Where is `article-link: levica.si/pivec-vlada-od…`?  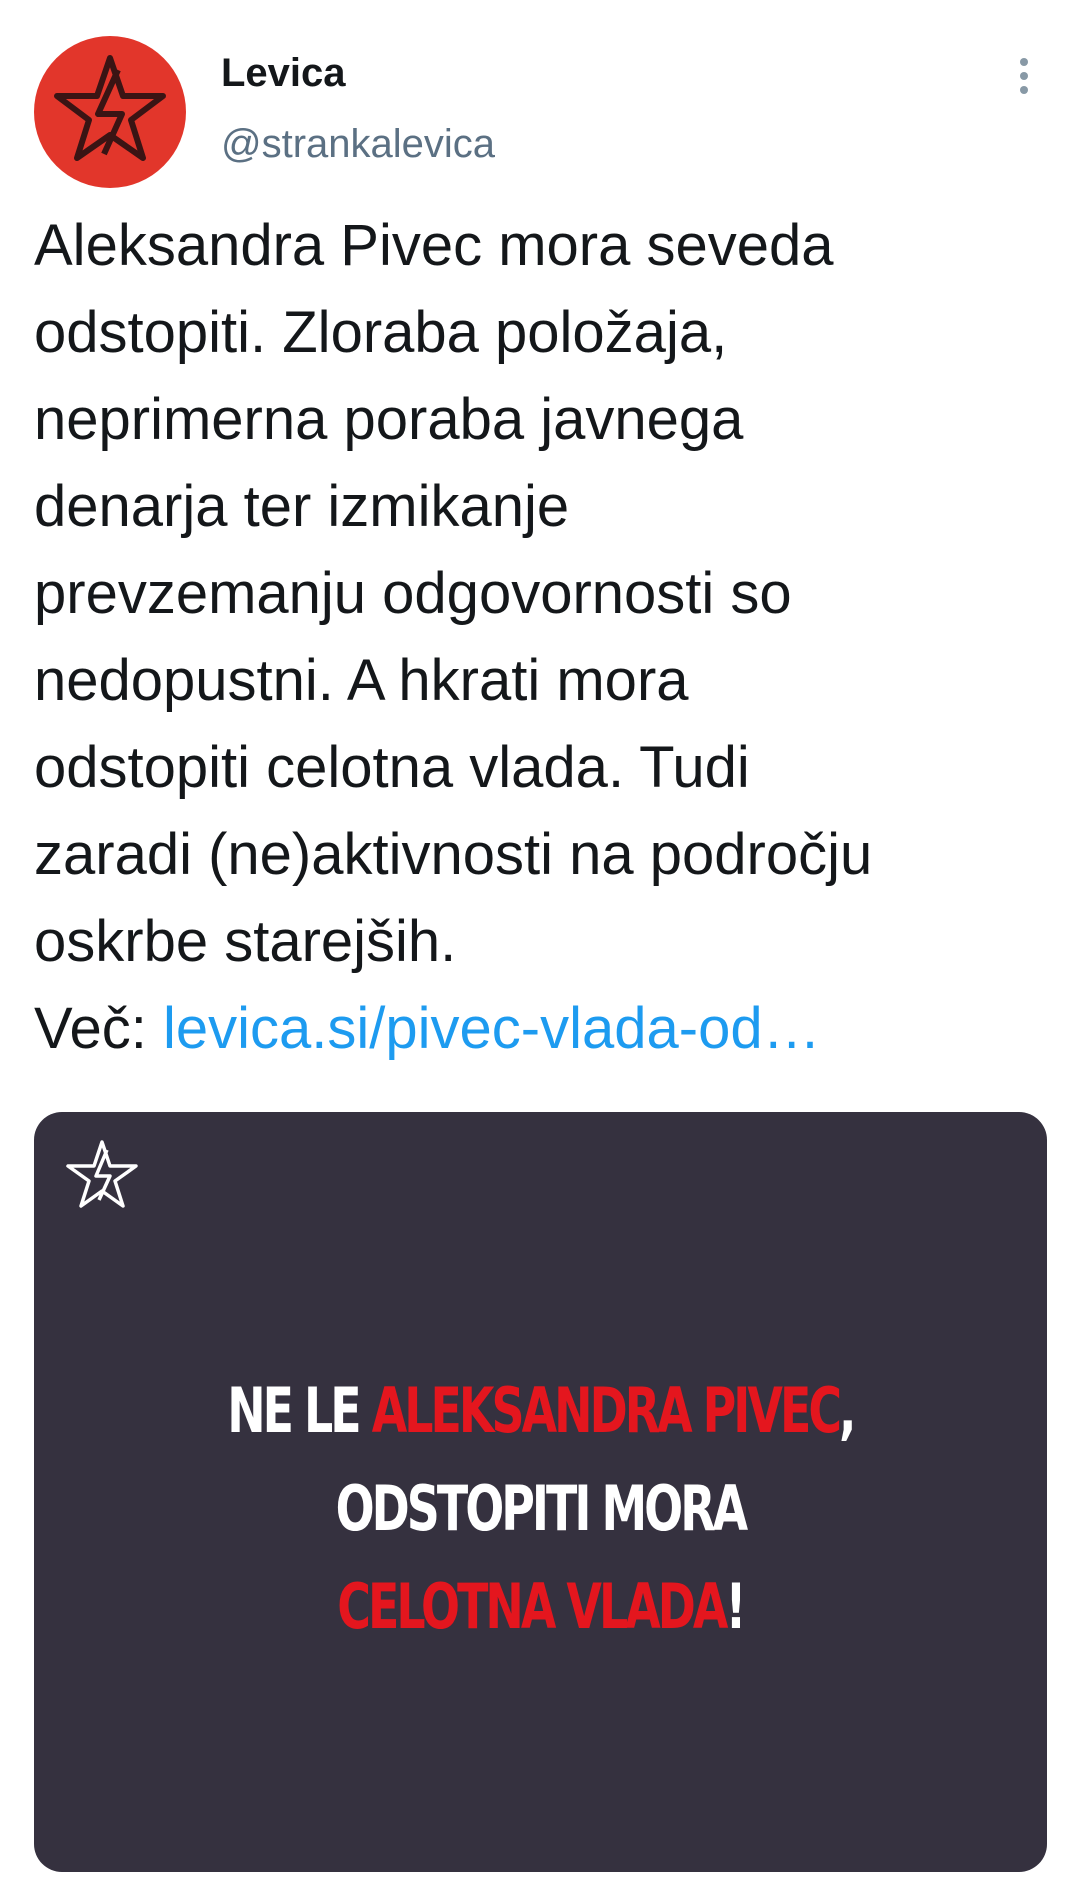
article-link: levica.si/pivec-vlada-od… is located at coordinates (492, 1028).